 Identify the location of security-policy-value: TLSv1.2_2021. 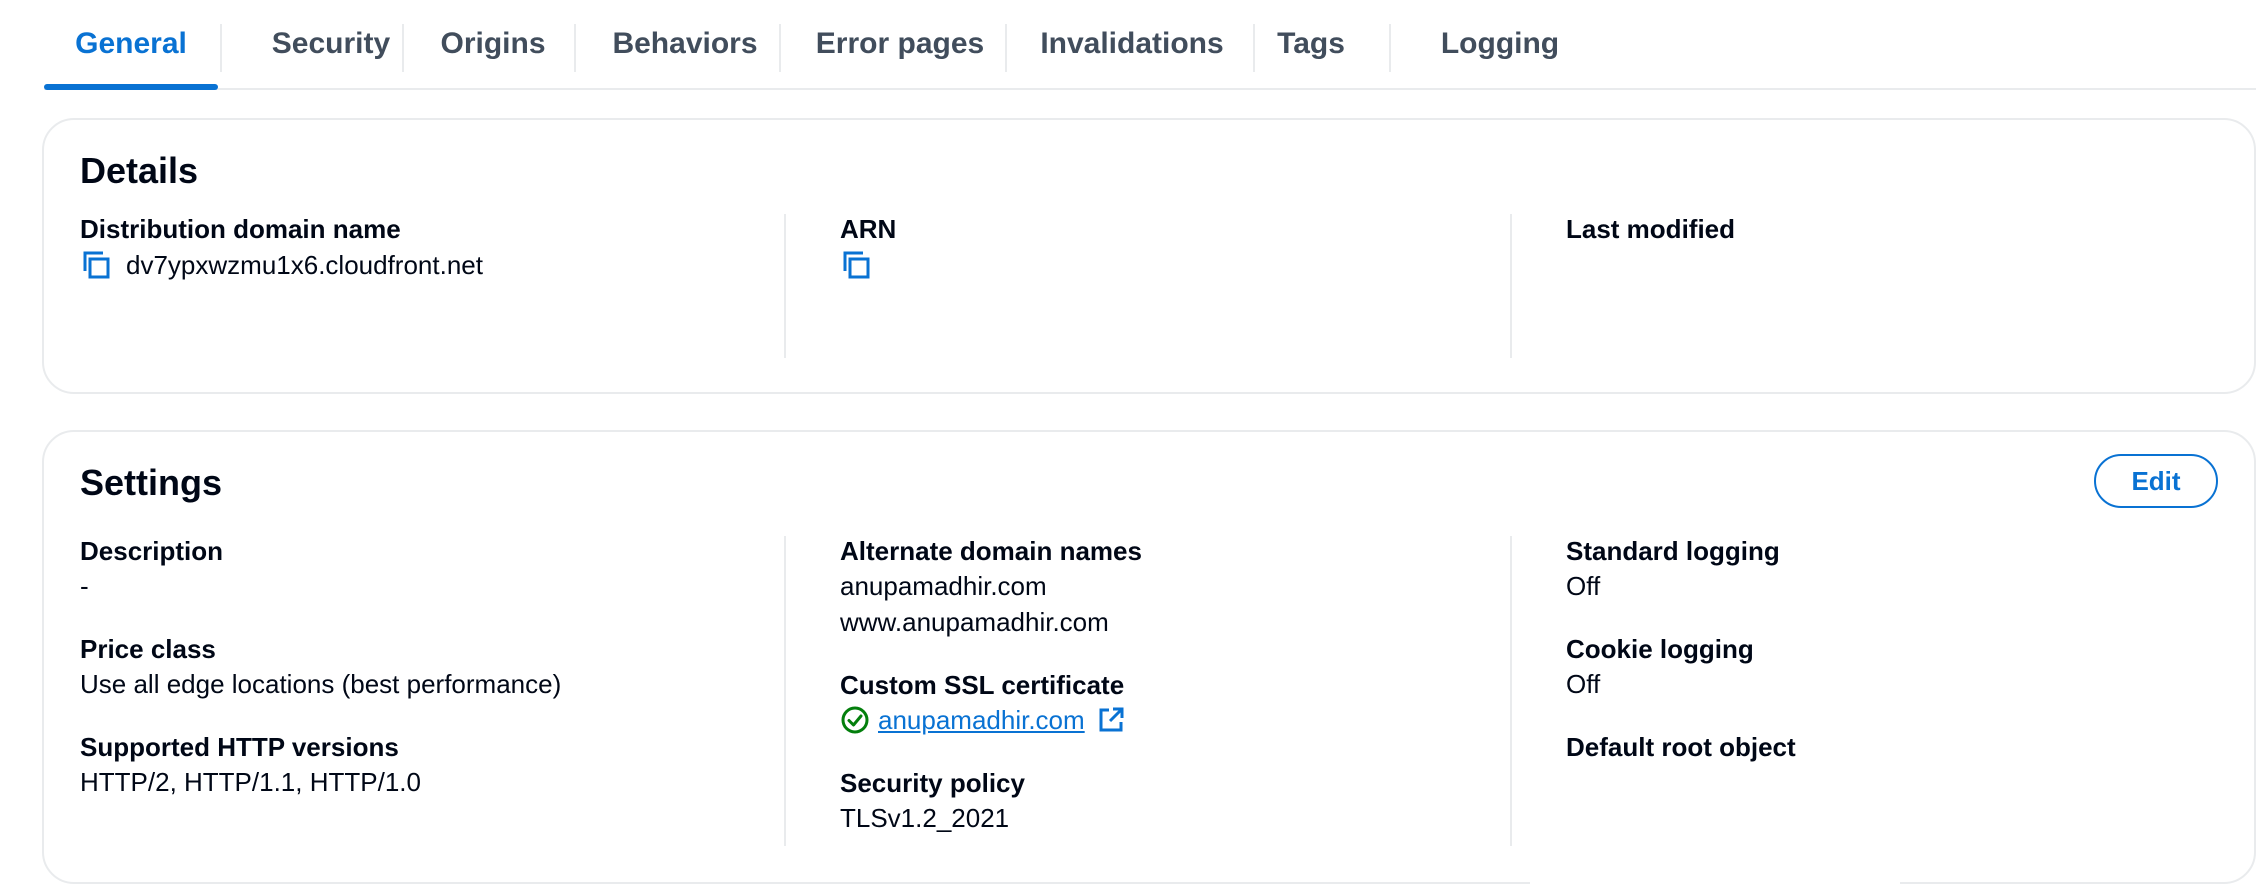
(925, 818).